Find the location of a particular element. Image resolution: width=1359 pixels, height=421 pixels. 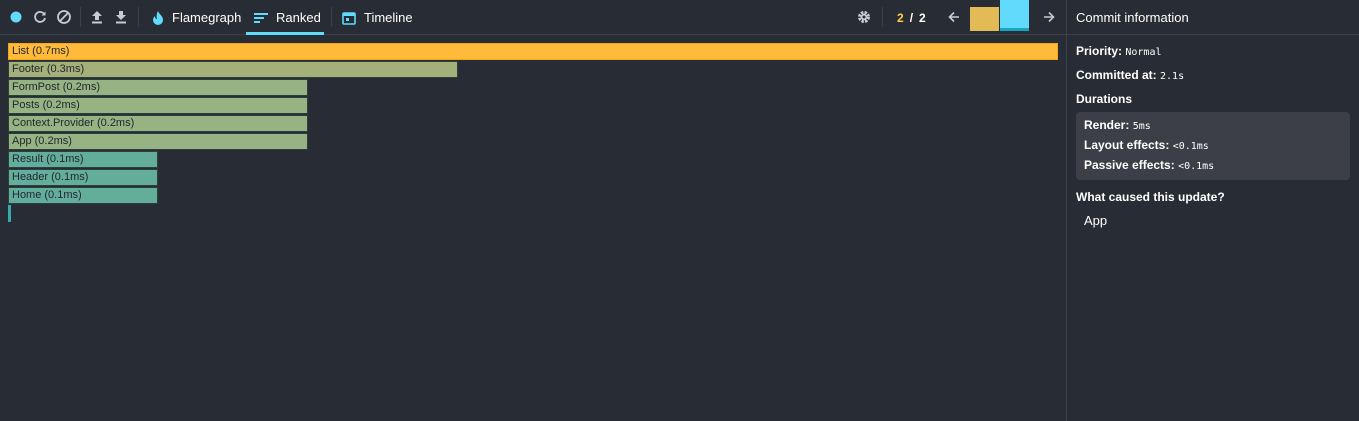

committed-value: 2.1s is located at coordinates (1172, 76).